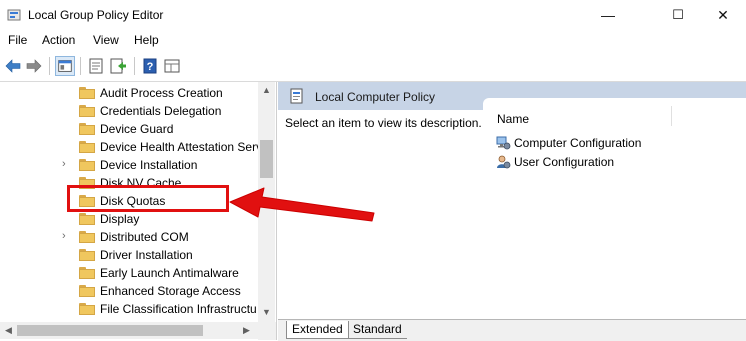 The width and height of the screenshot is (746, 341). I want to click on properties-icon, so click(96, 66).